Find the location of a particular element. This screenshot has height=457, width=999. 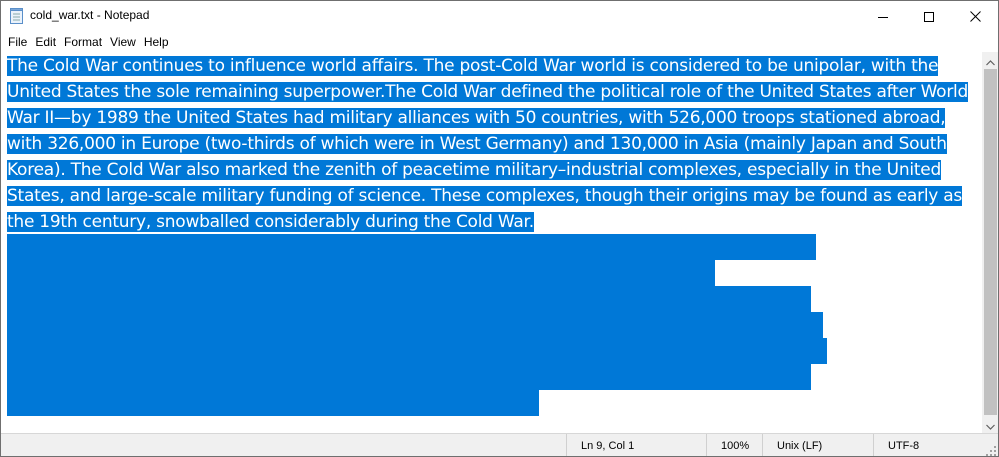

status-zoom: 100% is located at coordinates (734, 445).